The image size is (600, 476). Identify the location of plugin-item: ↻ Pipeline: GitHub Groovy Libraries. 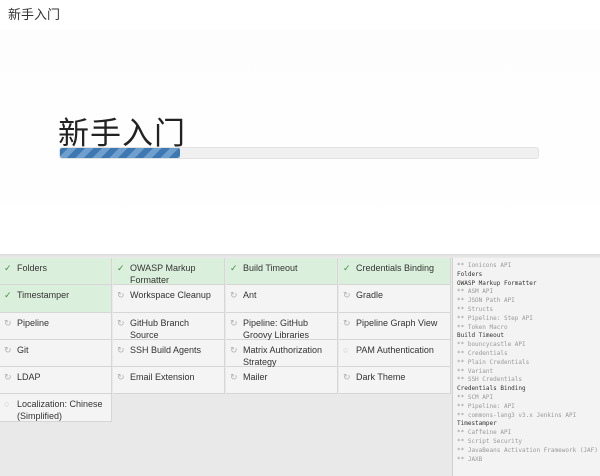
(282, 326).